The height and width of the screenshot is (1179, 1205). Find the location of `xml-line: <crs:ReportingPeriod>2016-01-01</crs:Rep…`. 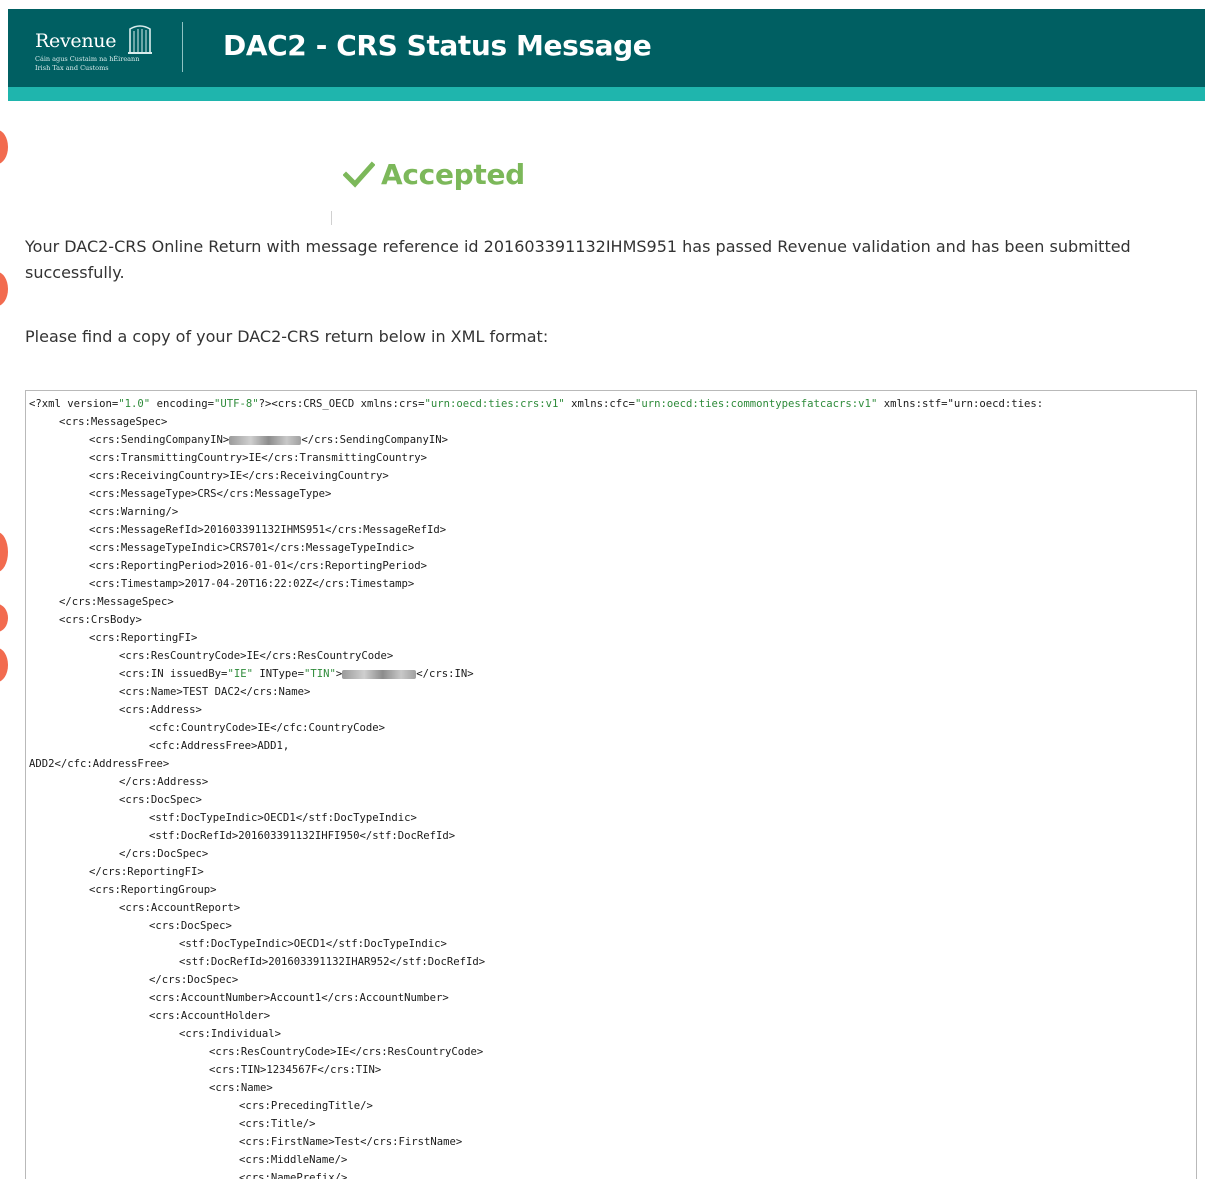

xml-line: <crs:ReportingPeriod>2016-01-01</crs:Rep… is located at coordinates (258, 566).